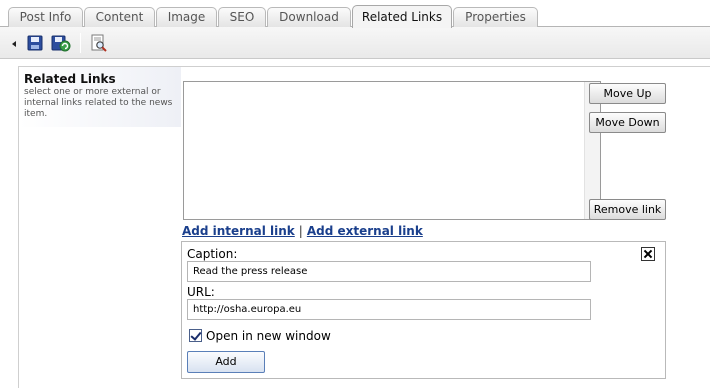 The image size is (710, 388). Describe the element at coordinates (268, 336) in the screenshot. I see `open-new-window-label: Open in new window` at that location.